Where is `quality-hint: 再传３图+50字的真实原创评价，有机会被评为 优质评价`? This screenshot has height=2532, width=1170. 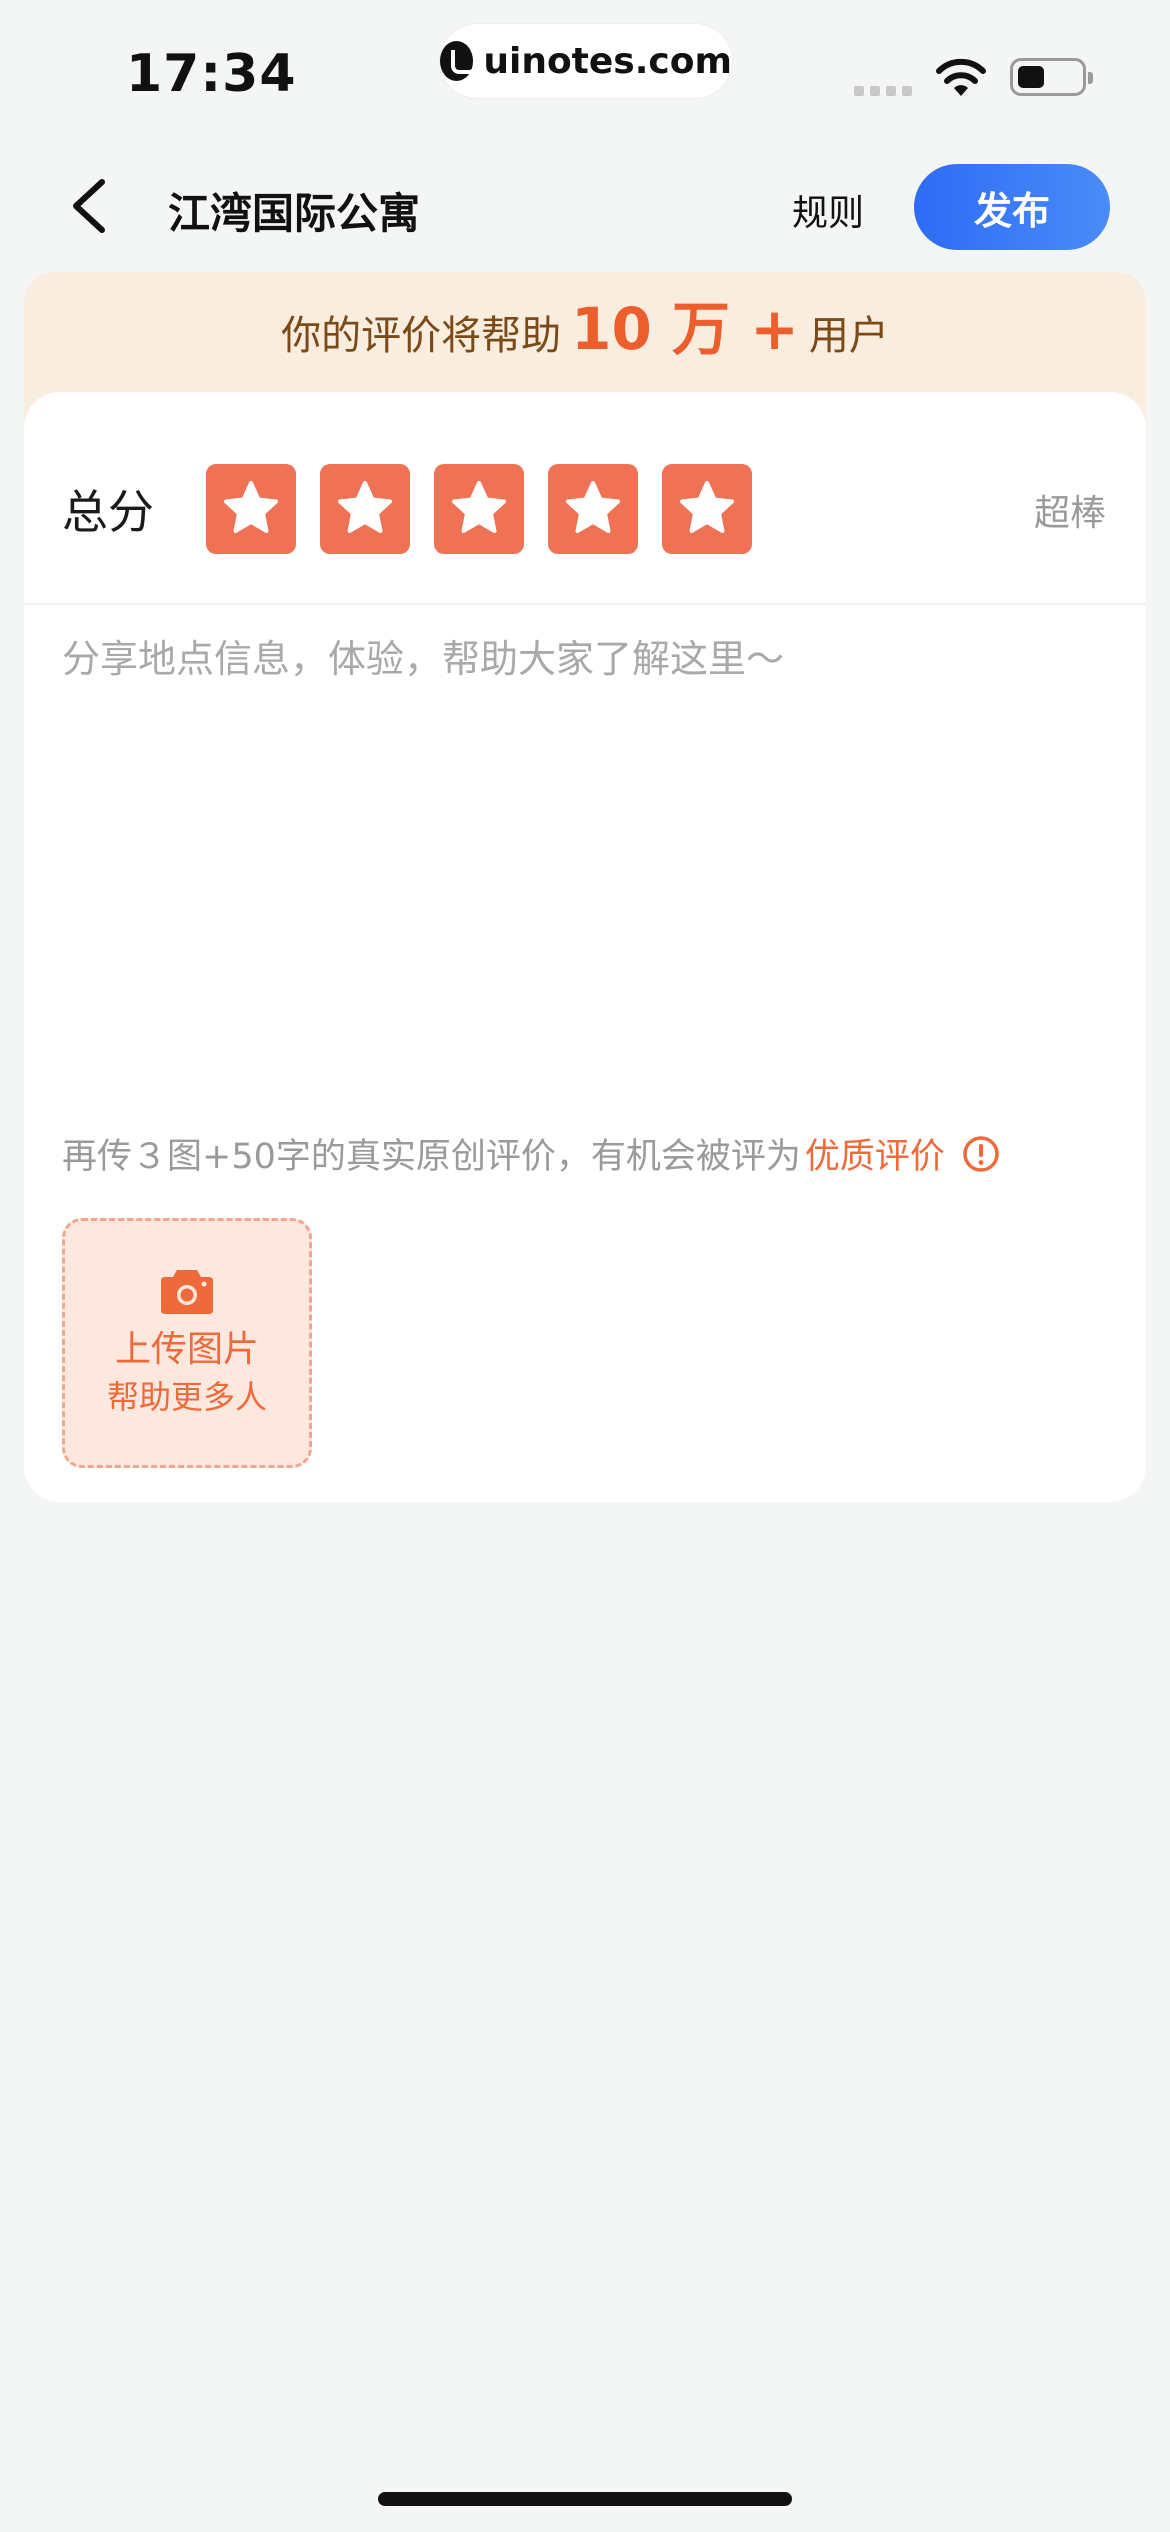
quality-hint: 再传３图+50字的真实原创评价，有机会被评为 优质评价 is located at coordinates (531, 1153).